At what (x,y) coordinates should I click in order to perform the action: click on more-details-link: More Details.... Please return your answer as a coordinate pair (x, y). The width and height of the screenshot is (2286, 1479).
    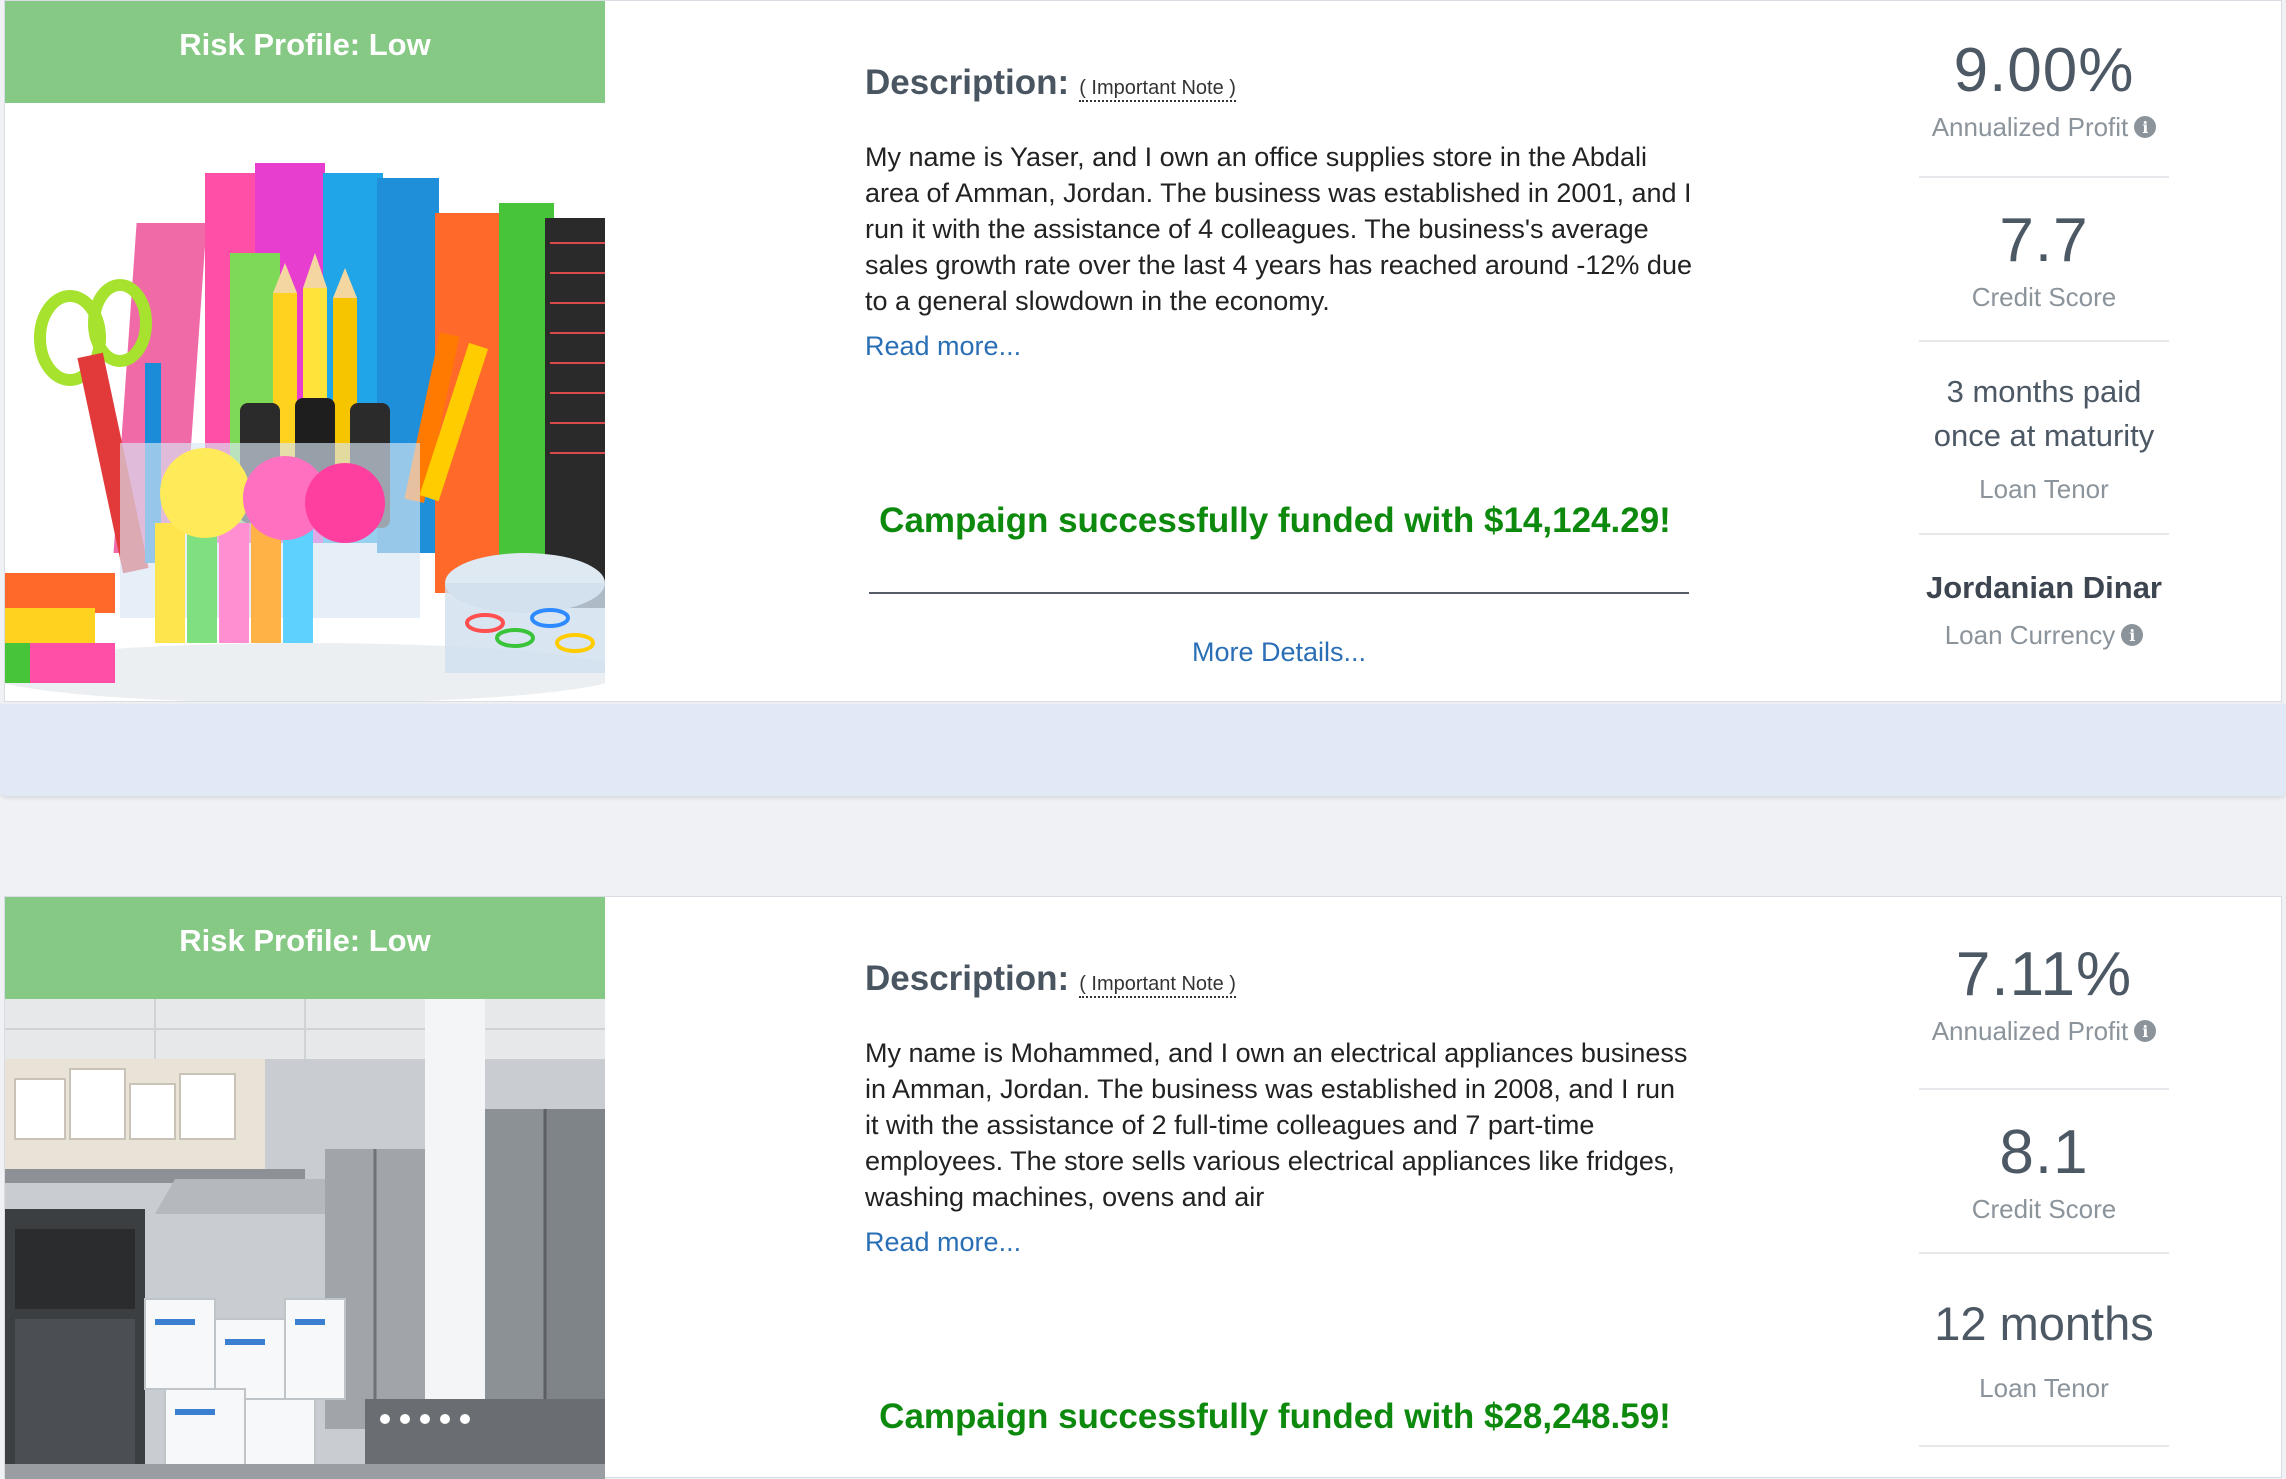
    Looking at the image, I should click on (1279, 652).